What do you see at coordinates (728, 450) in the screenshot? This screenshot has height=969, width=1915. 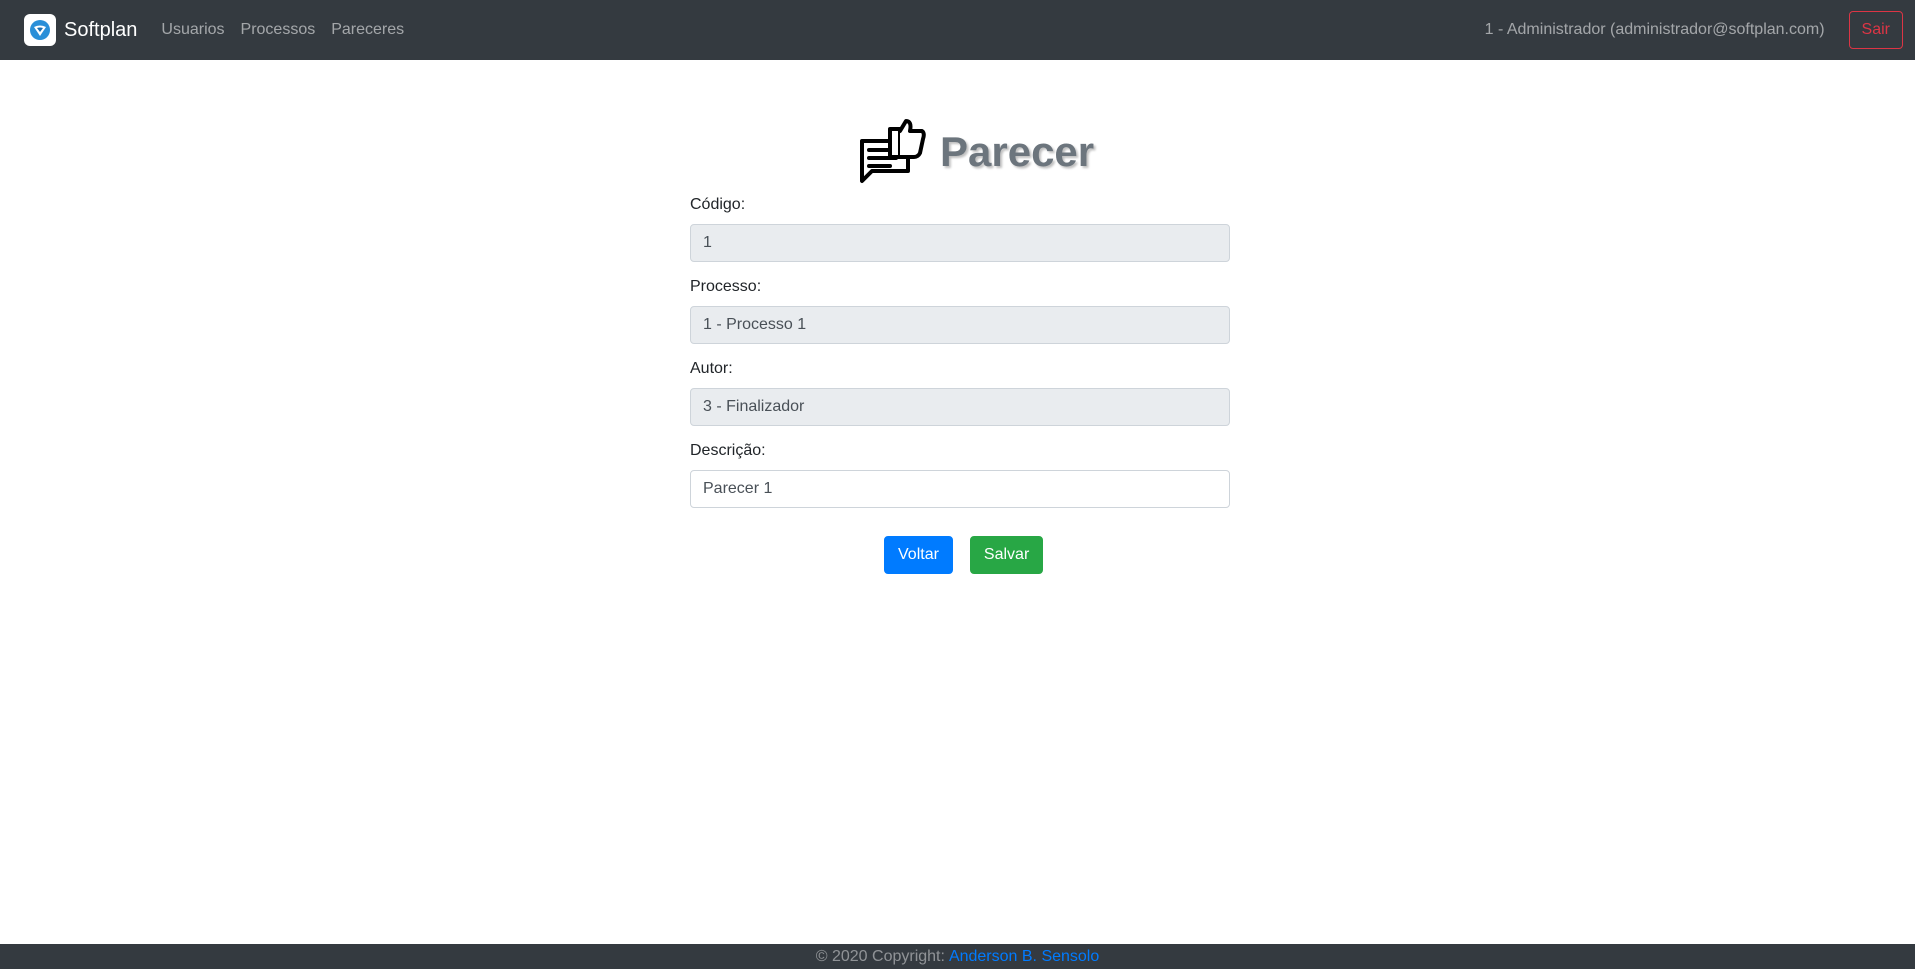 I see `descricao-label: Descrição:` at bounding box center [728, 450].